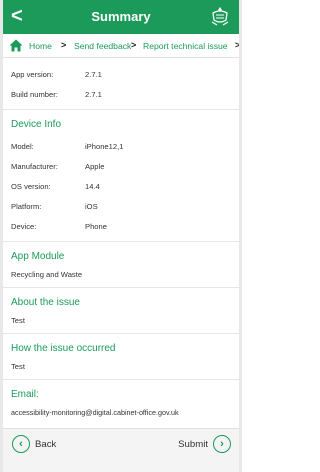  I want to click on info-label: Build number:, so click(34, 94).